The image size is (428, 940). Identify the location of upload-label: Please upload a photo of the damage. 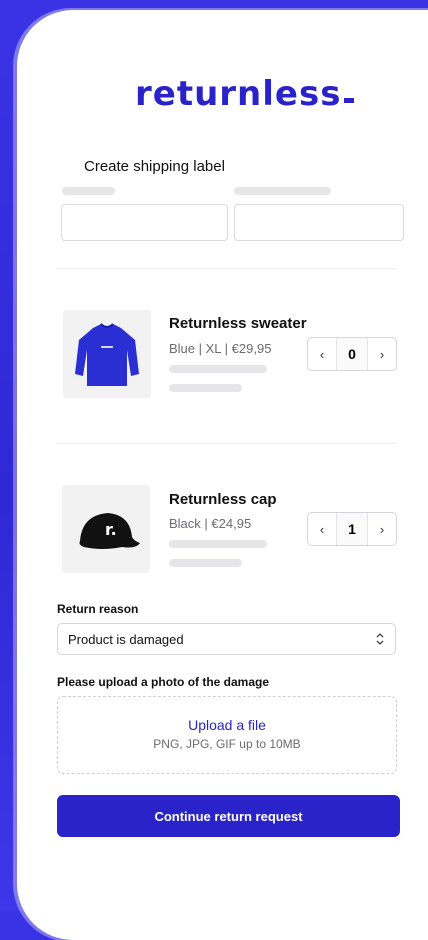
(163, 682).